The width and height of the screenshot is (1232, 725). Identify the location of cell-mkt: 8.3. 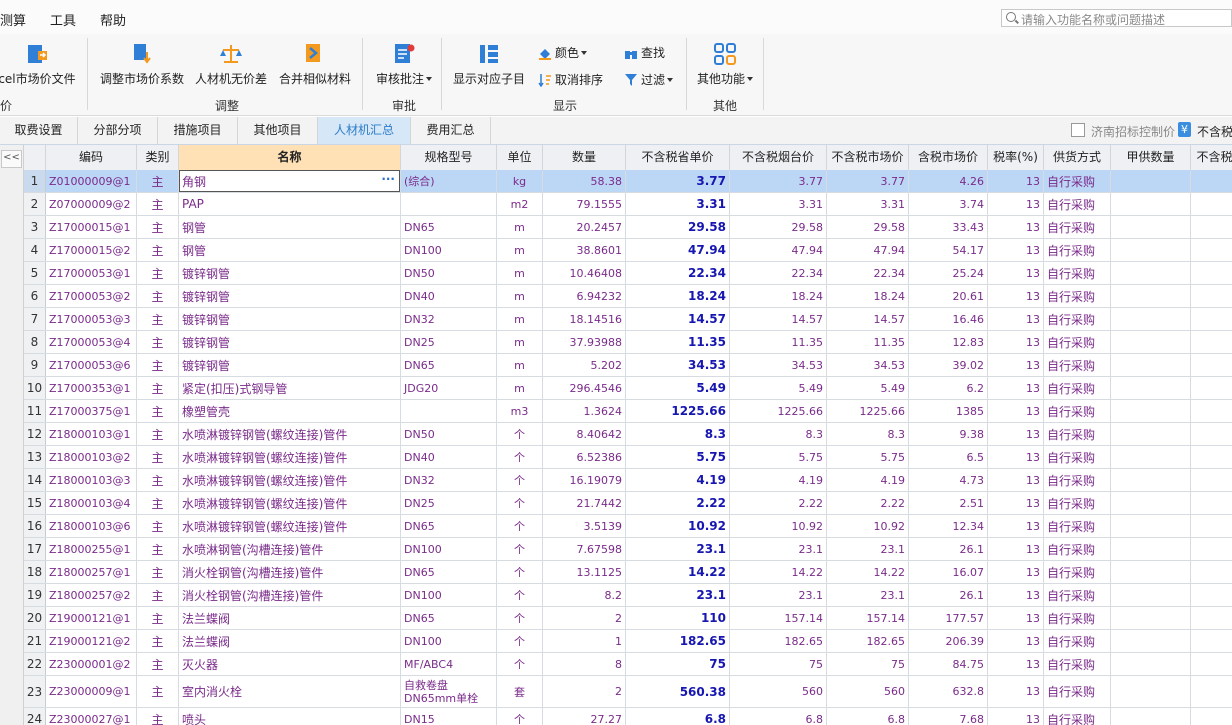
(868, 434).